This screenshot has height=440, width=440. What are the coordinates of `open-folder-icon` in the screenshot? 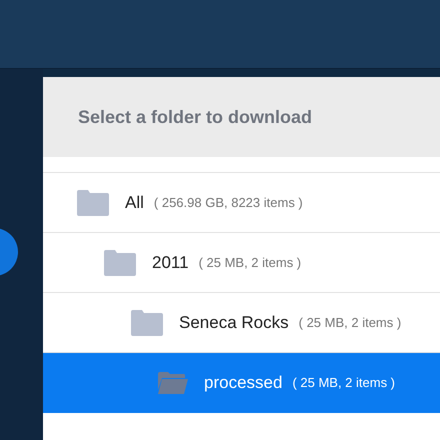 It's located at (173, 383).